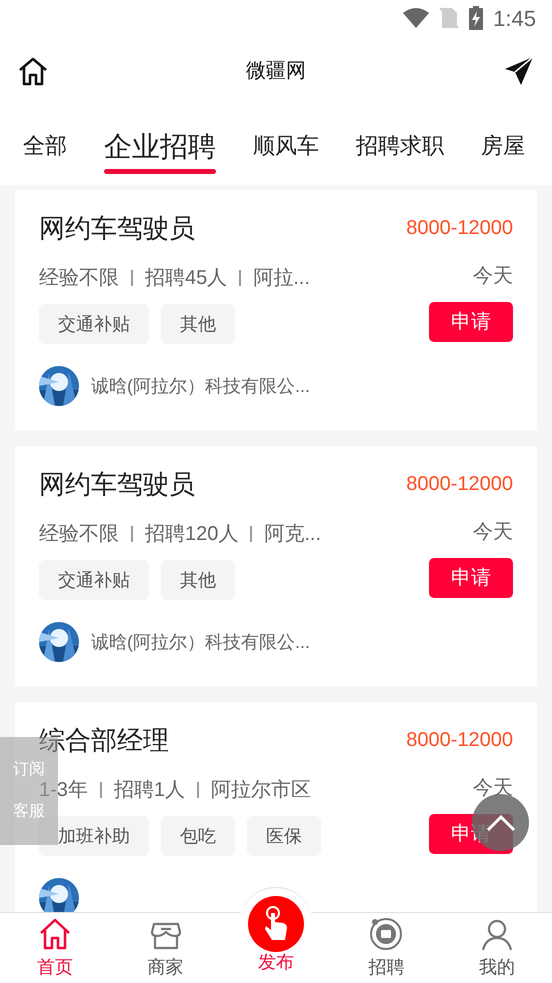  I want to click on job-detail: 招聘45人, so click(186, 278).